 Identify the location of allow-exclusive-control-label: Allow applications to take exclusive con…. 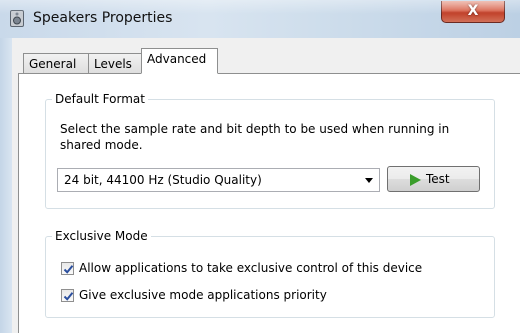
(251, 268).